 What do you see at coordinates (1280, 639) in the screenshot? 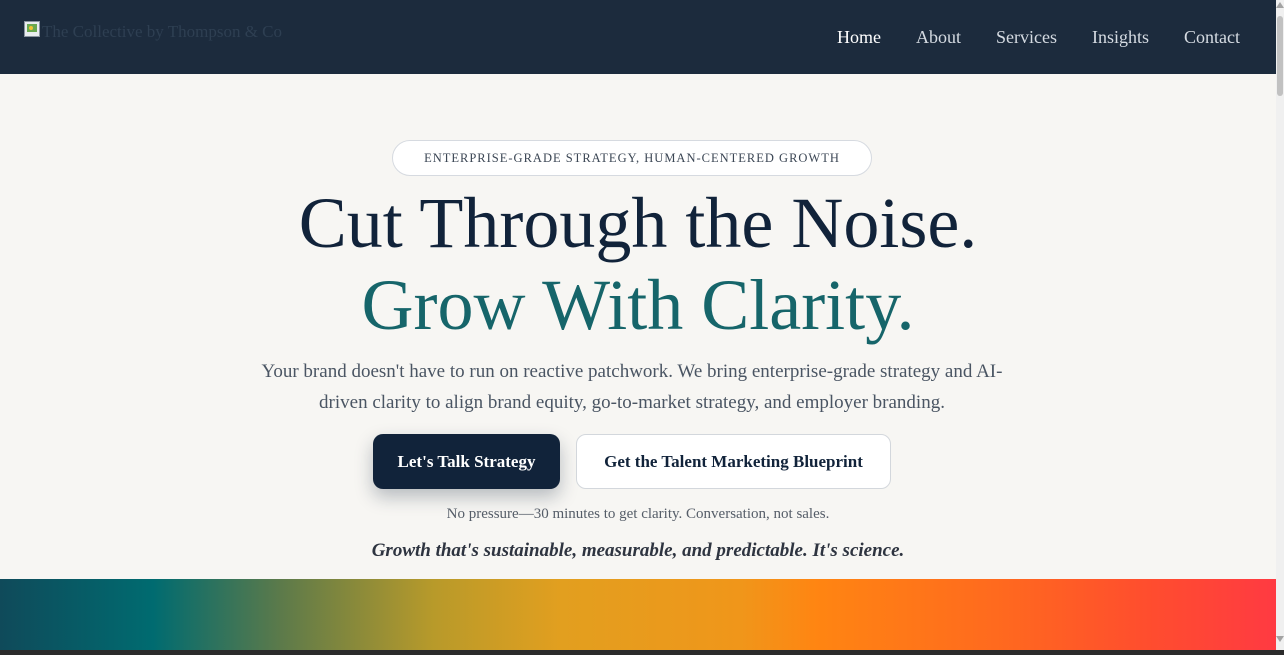
I see `scroll-down-arrow-icon` at bounding box center [1280, 639].